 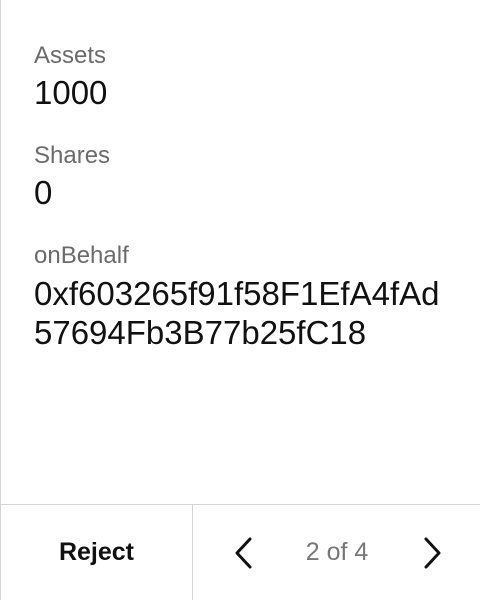 I want to click on page-navigator: 2 of 4, so click(x=337, y=552).